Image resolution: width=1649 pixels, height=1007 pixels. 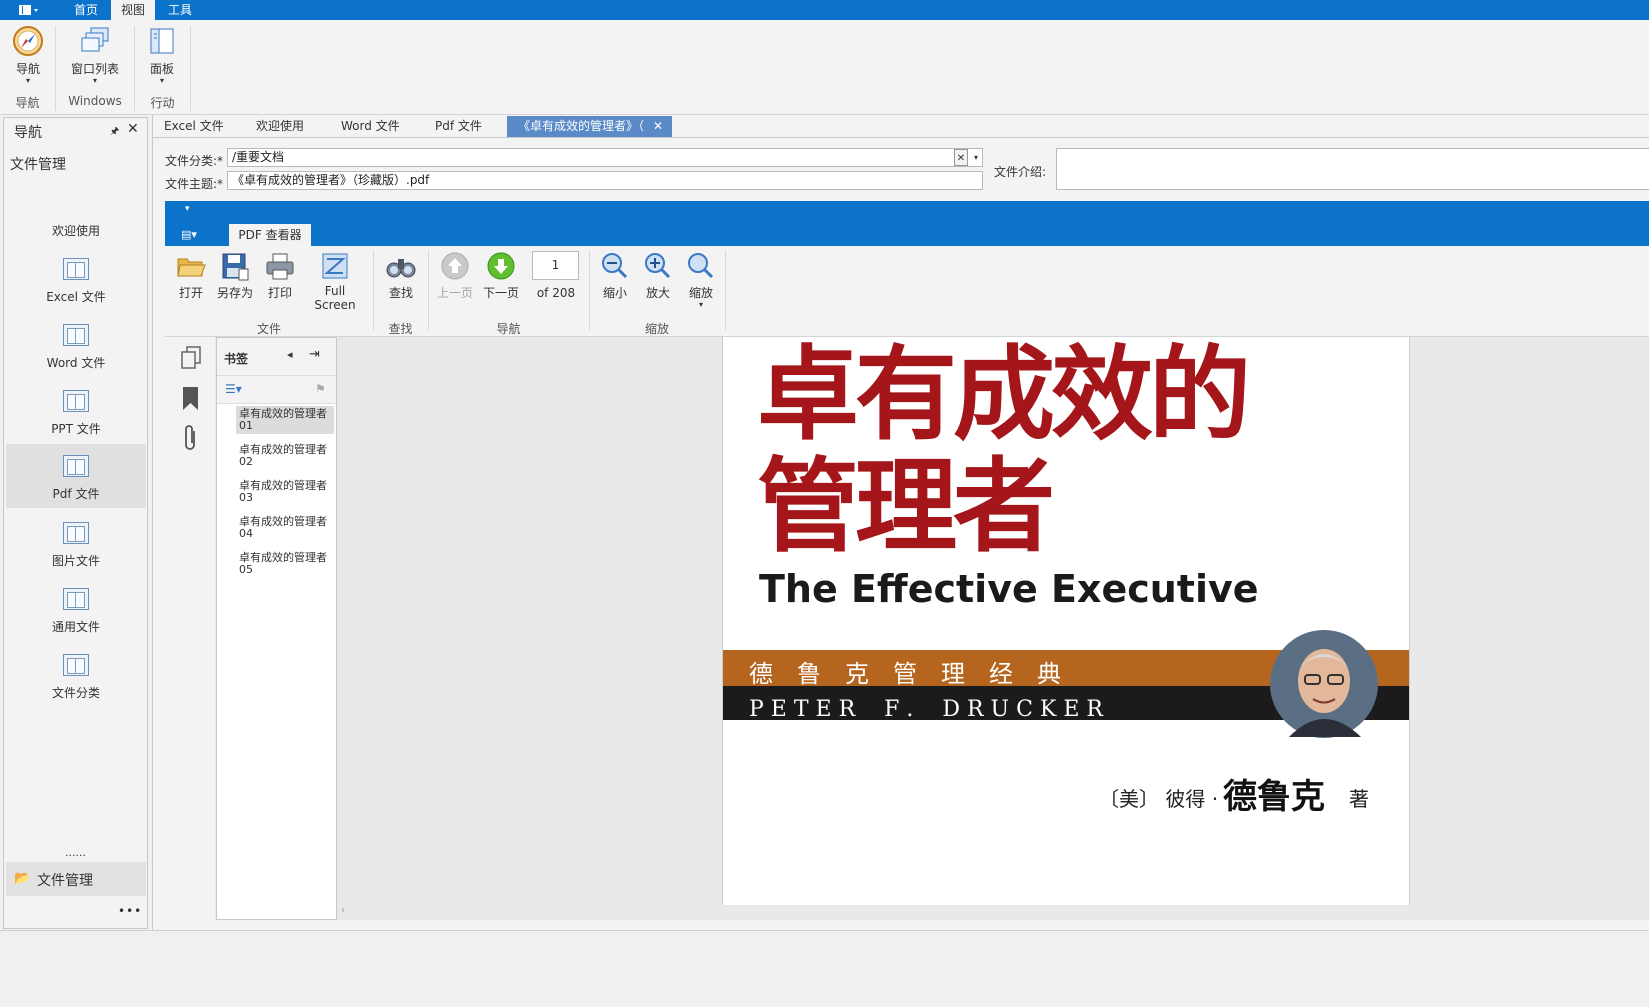 What do you see at coordinates (187, 209) in the screenshot?
I see `quick-access-icon: ▾` at bounding box center [187, 209].